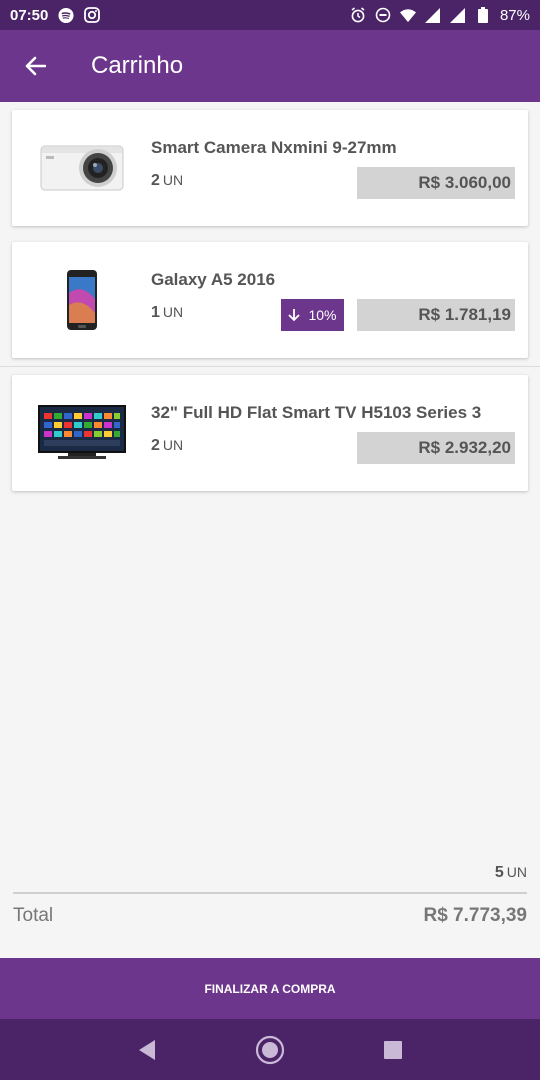 This screenshot has height=1080, width=540. I want to click on product-quantity: 1 UN, so click(167, 312).